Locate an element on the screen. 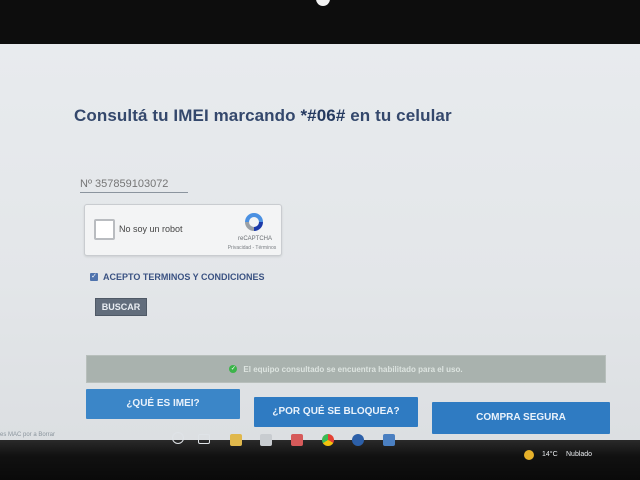 The image size is (640, 480). media-player-icon is located at coordinates (358, 440).